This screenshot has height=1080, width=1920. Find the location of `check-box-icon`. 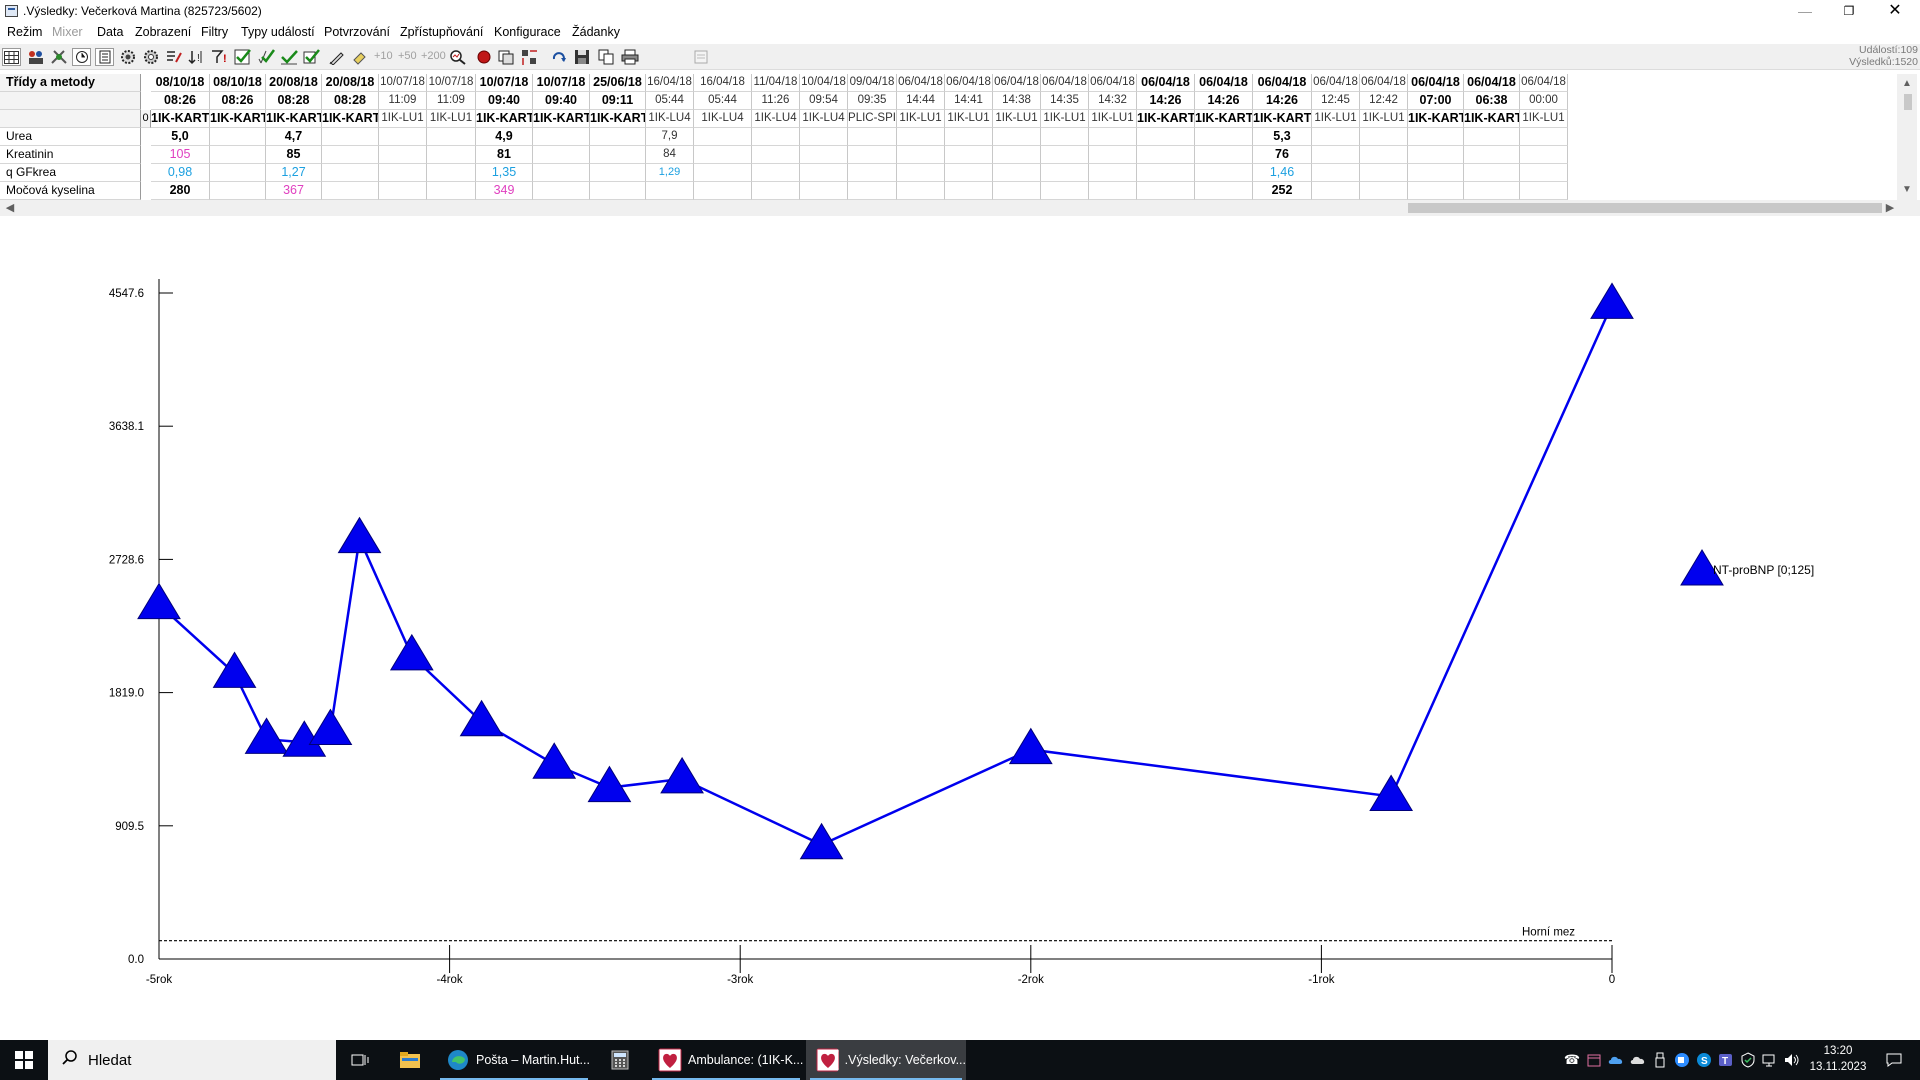

check-box-icon is located at coordinates (312, 57).